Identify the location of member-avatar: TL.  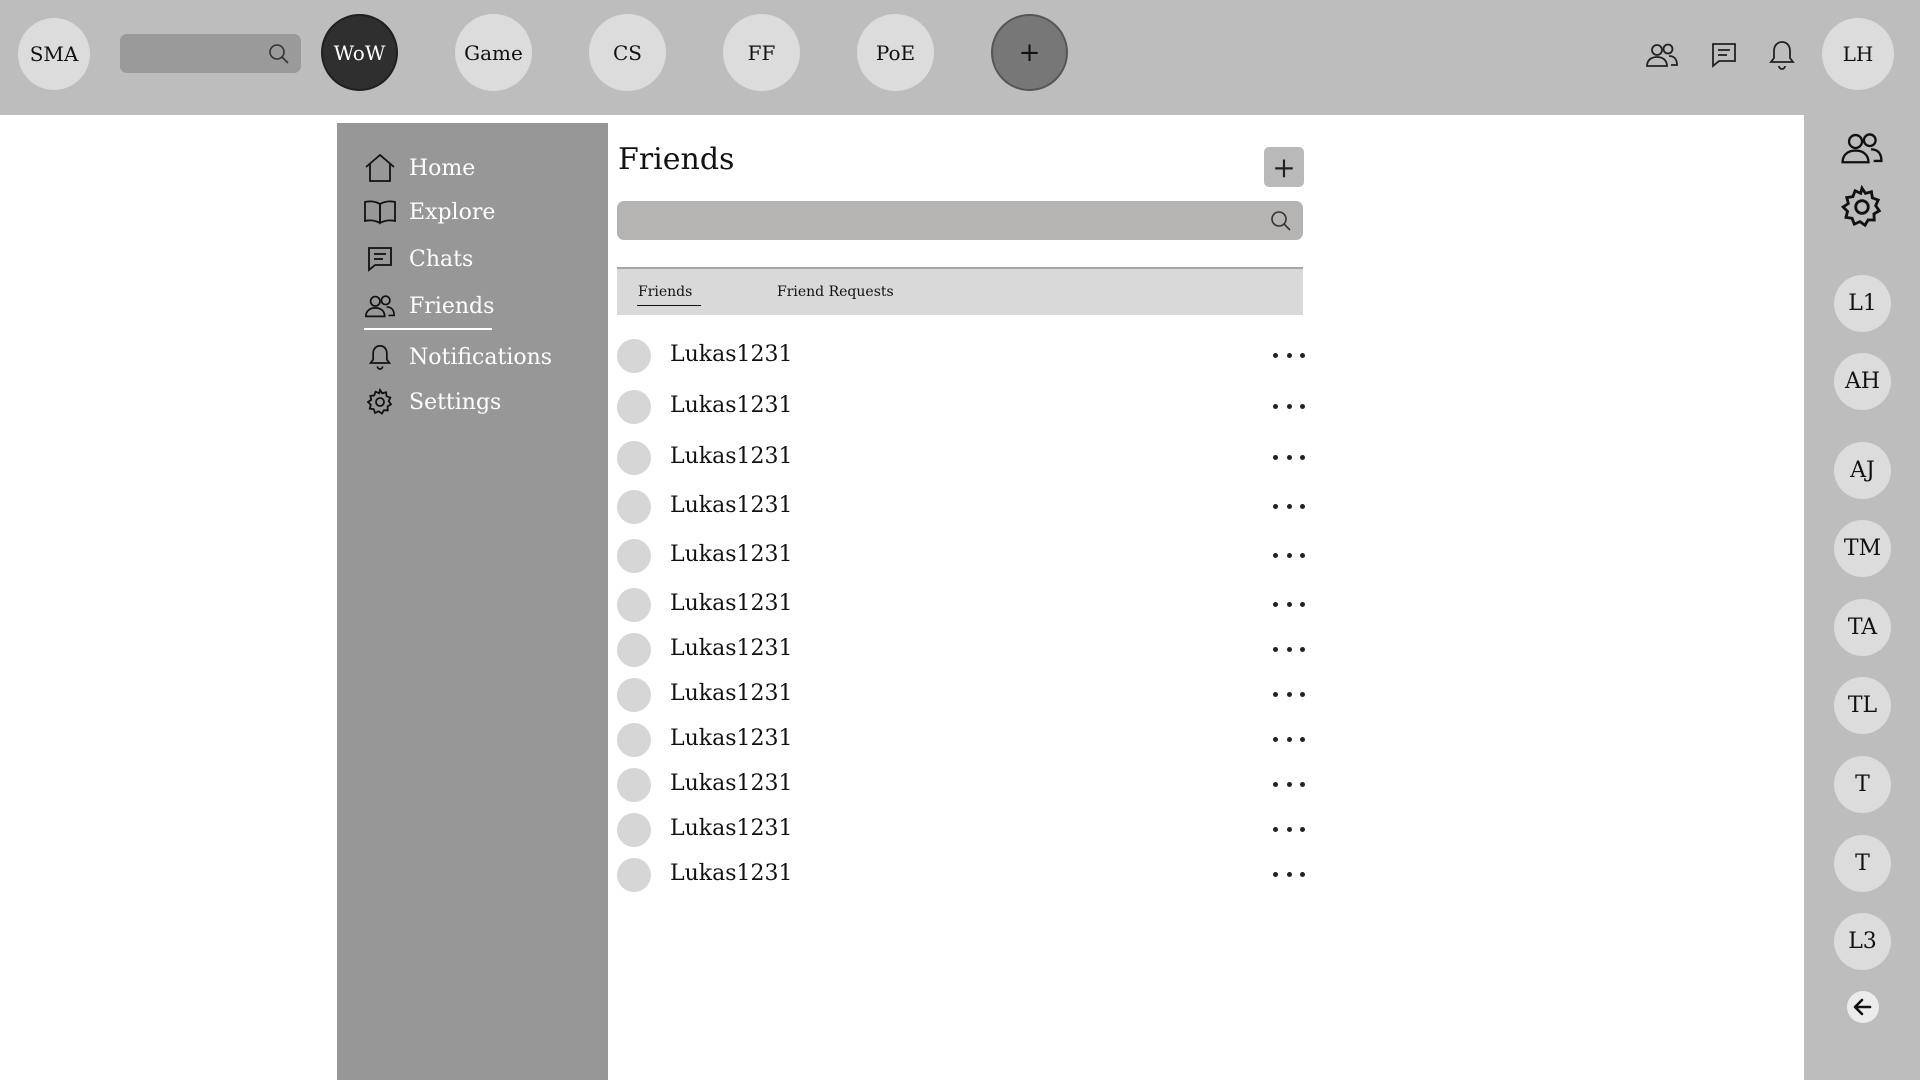
(1862, 705).